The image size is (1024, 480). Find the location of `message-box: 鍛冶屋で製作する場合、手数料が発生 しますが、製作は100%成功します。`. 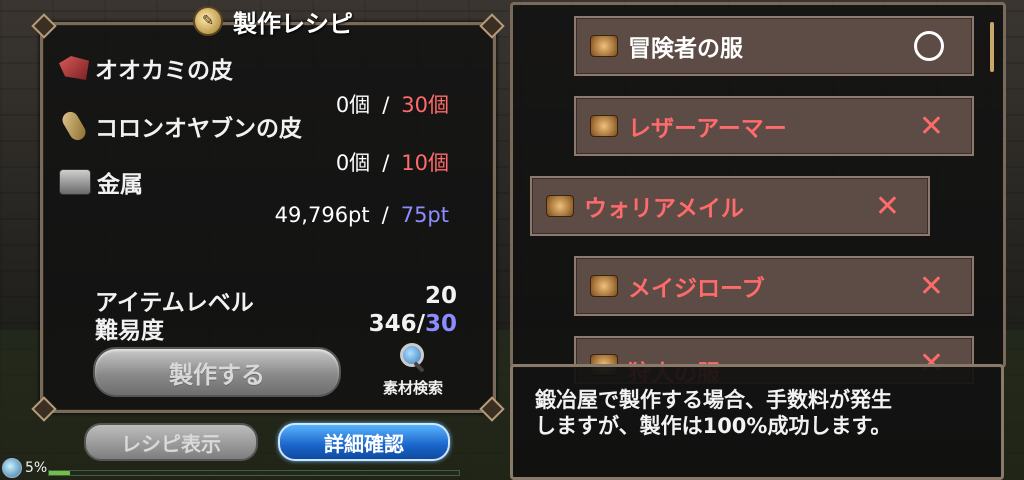

message-box: 鍛冶屋で製作する場合、手数料が発生 しますが、製作は100%成功します。 is located at coordinates (757, 422).